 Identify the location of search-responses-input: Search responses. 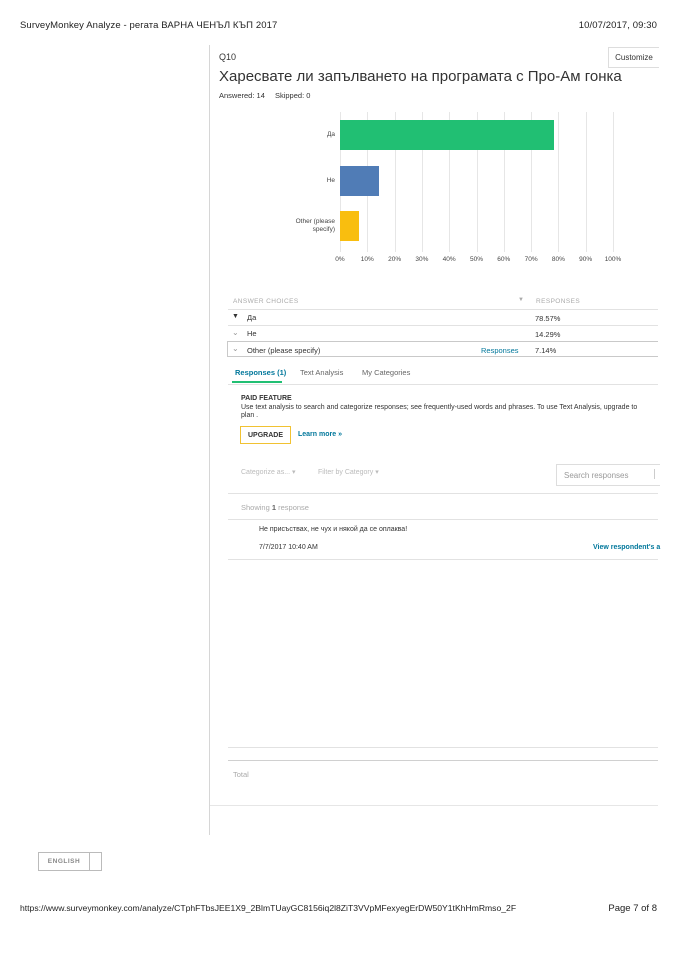
(608, 475).